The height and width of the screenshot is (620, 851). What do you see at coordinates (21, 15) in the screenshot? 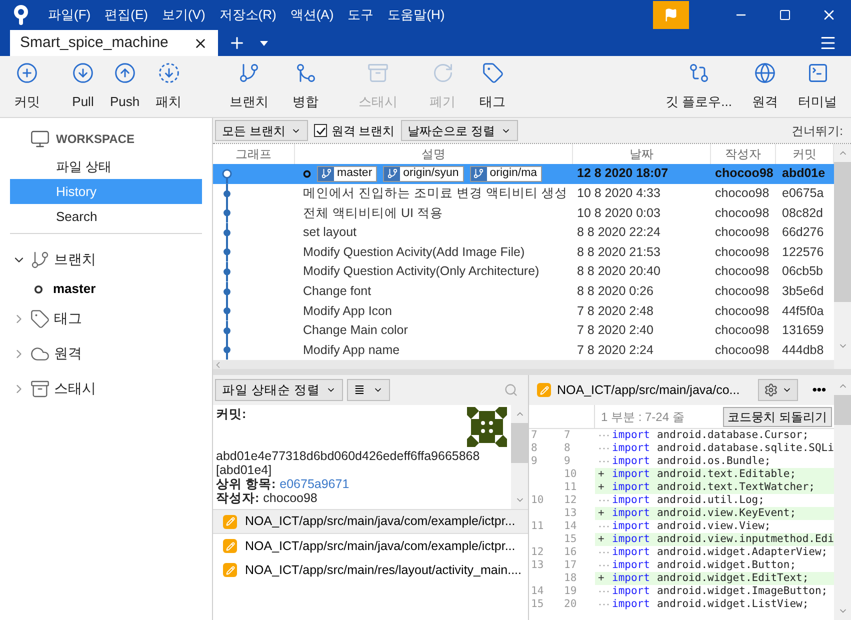
I see `app-logo-icon` at bounding box center [21, 15].